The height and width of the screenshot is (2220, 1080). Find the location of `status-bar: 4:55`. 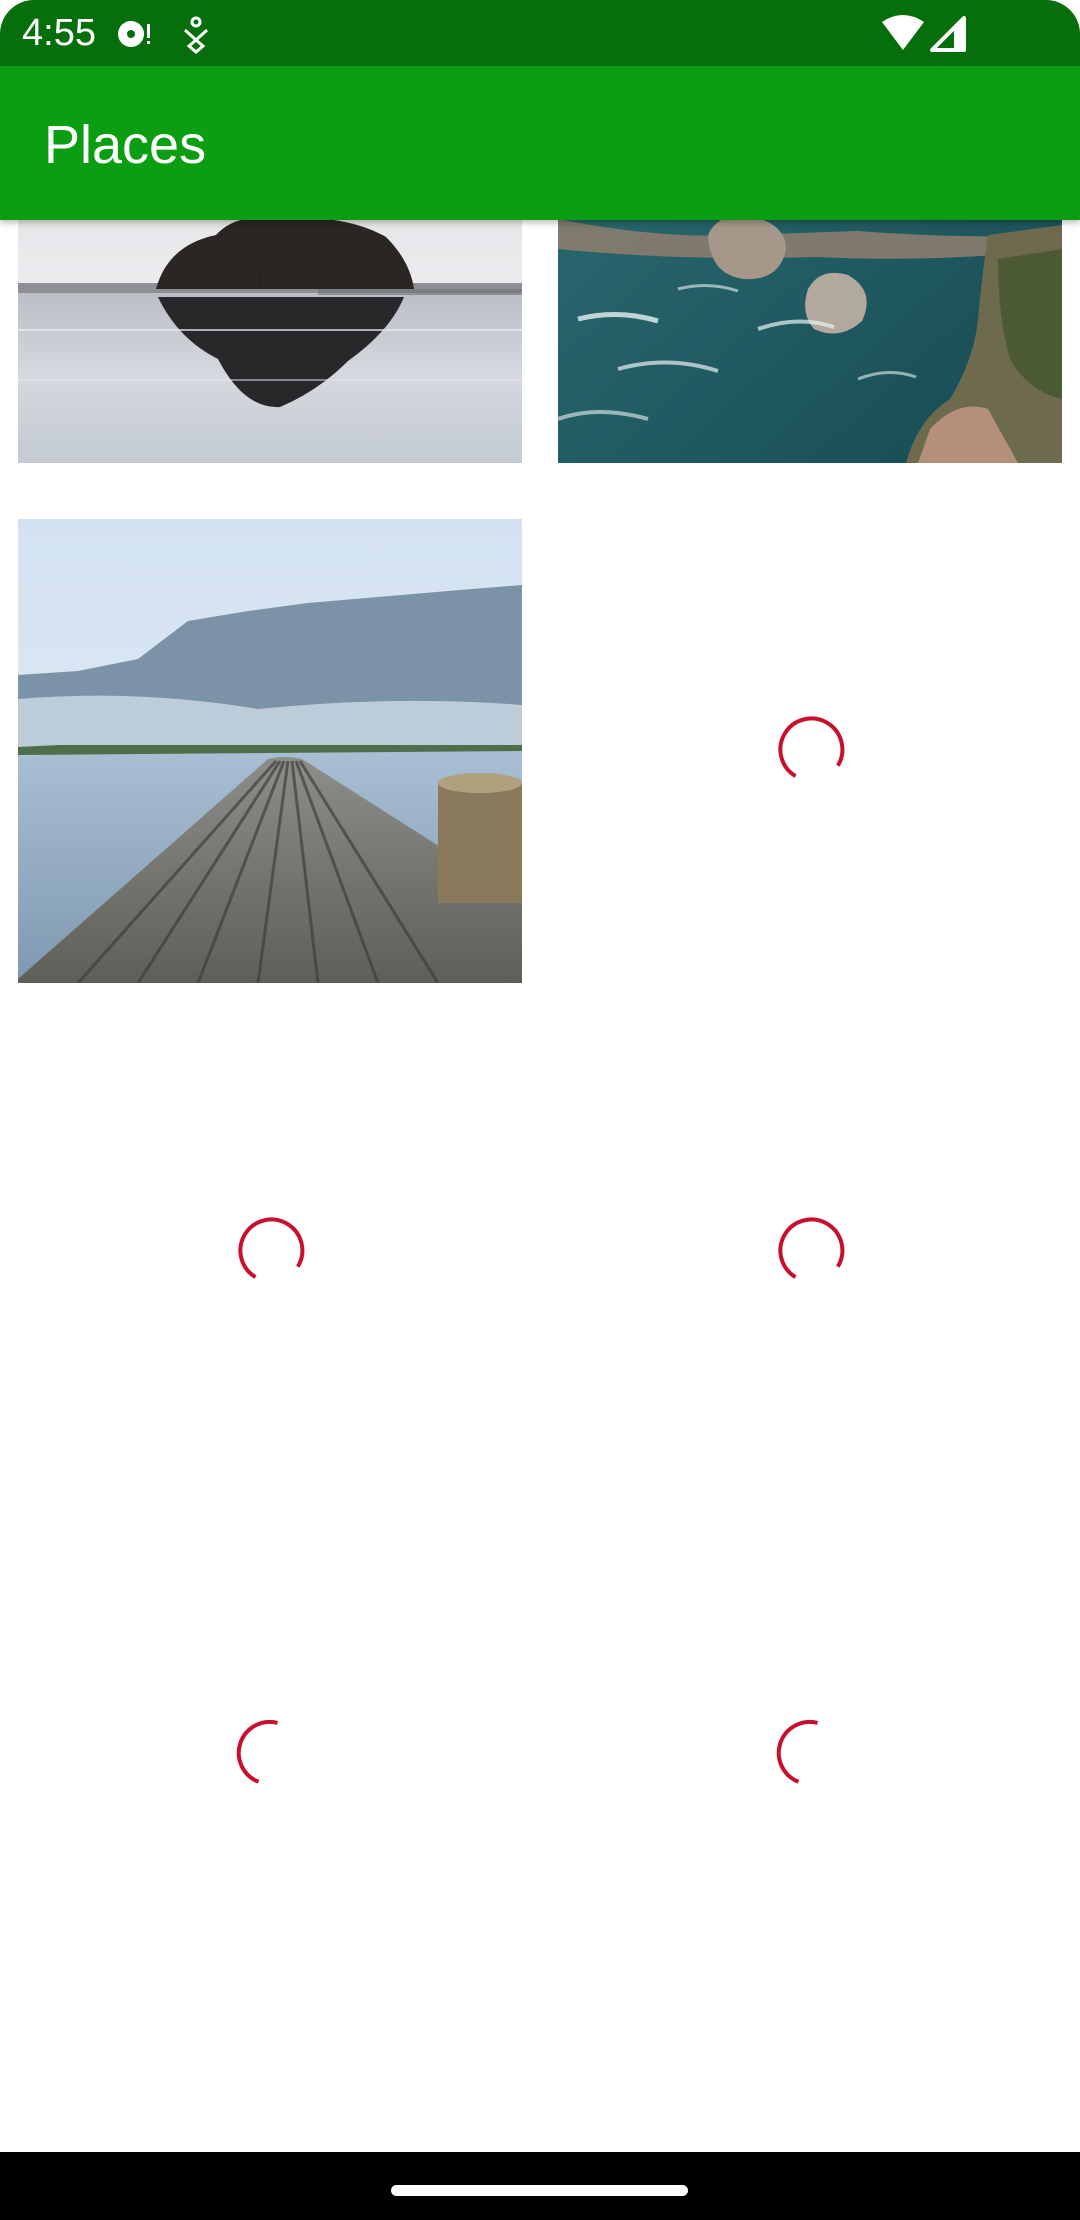

status-bar: 4:55 is located at coordinates (540, 33).